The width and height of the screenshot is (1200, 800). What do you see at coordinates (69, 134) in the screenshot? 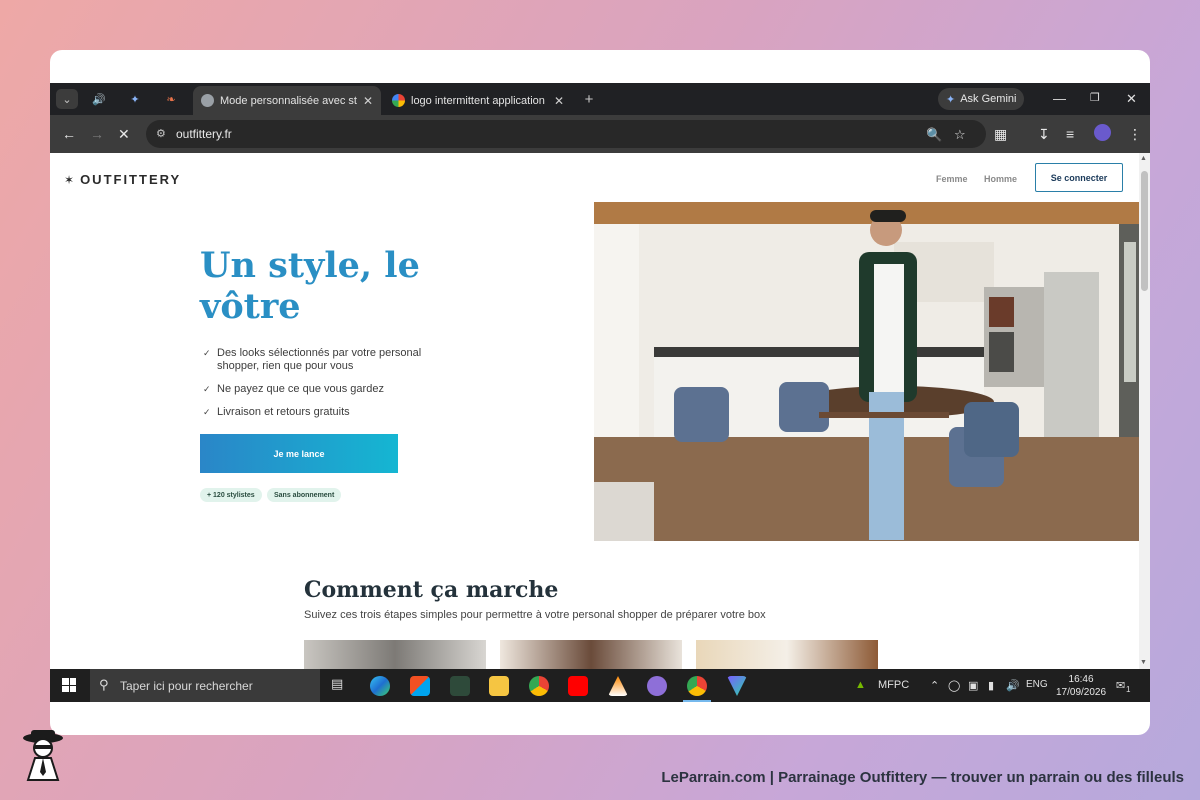
I see `back-icon: ←` at bounding box center [69, 134].